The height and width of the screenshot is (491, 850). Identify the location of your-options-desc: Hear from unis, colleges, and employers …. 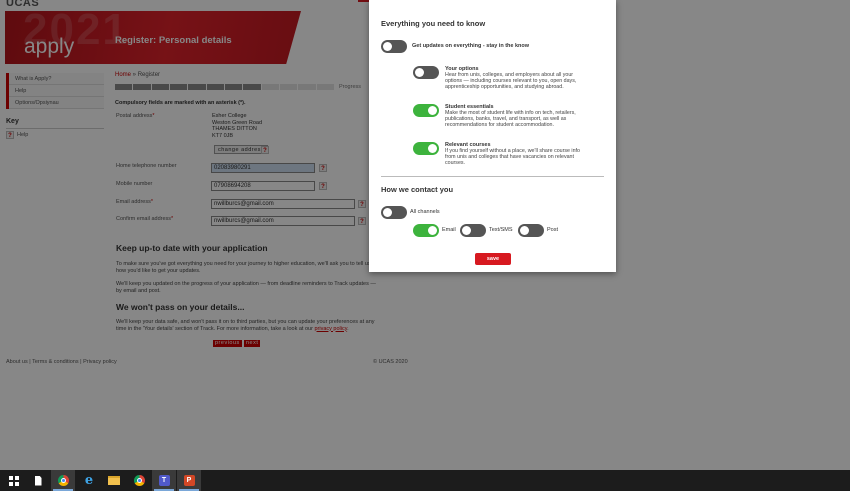
(511, 81).